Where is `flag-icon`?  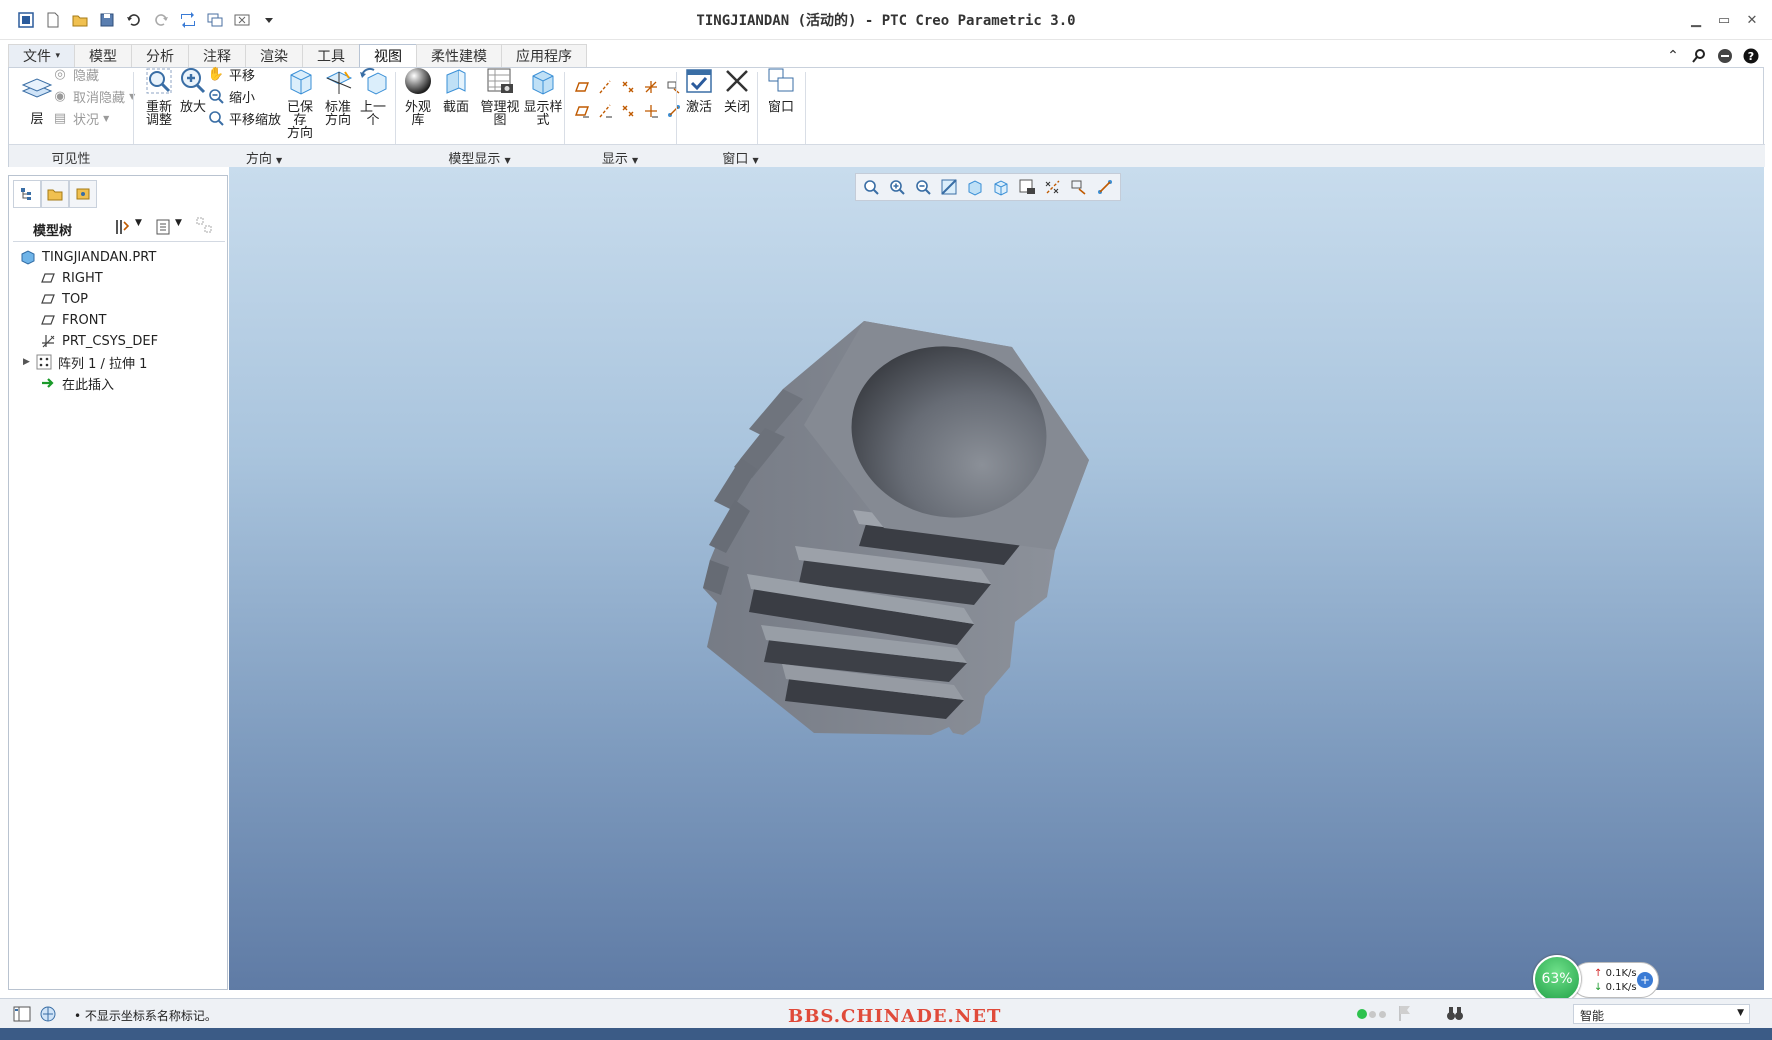
flag-icon is located at coordinates (1405, 1014).